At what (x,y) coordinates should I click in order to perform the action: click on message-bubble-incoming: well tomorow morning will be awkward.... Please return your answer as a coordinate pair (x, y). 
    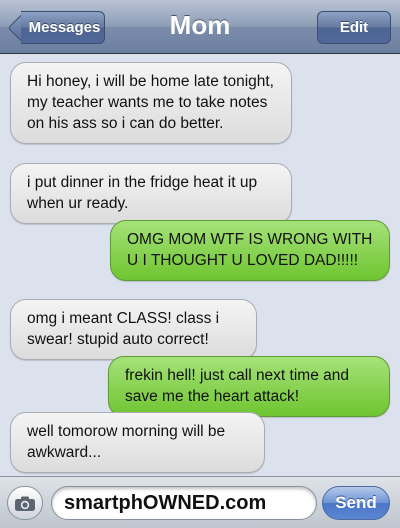
    Looking at the image, I should click on (137, 442).